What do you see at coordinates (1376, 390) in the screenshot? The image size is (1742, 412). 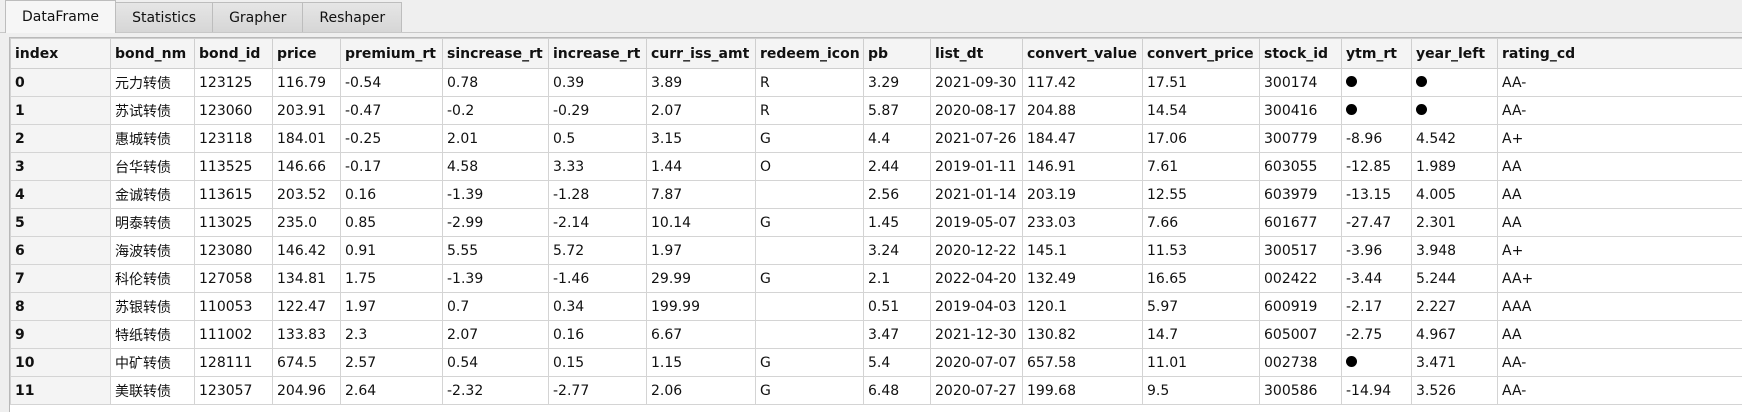 I see `table-cell-ytm-rt: -14.94` at bounding box center [1376, 390].